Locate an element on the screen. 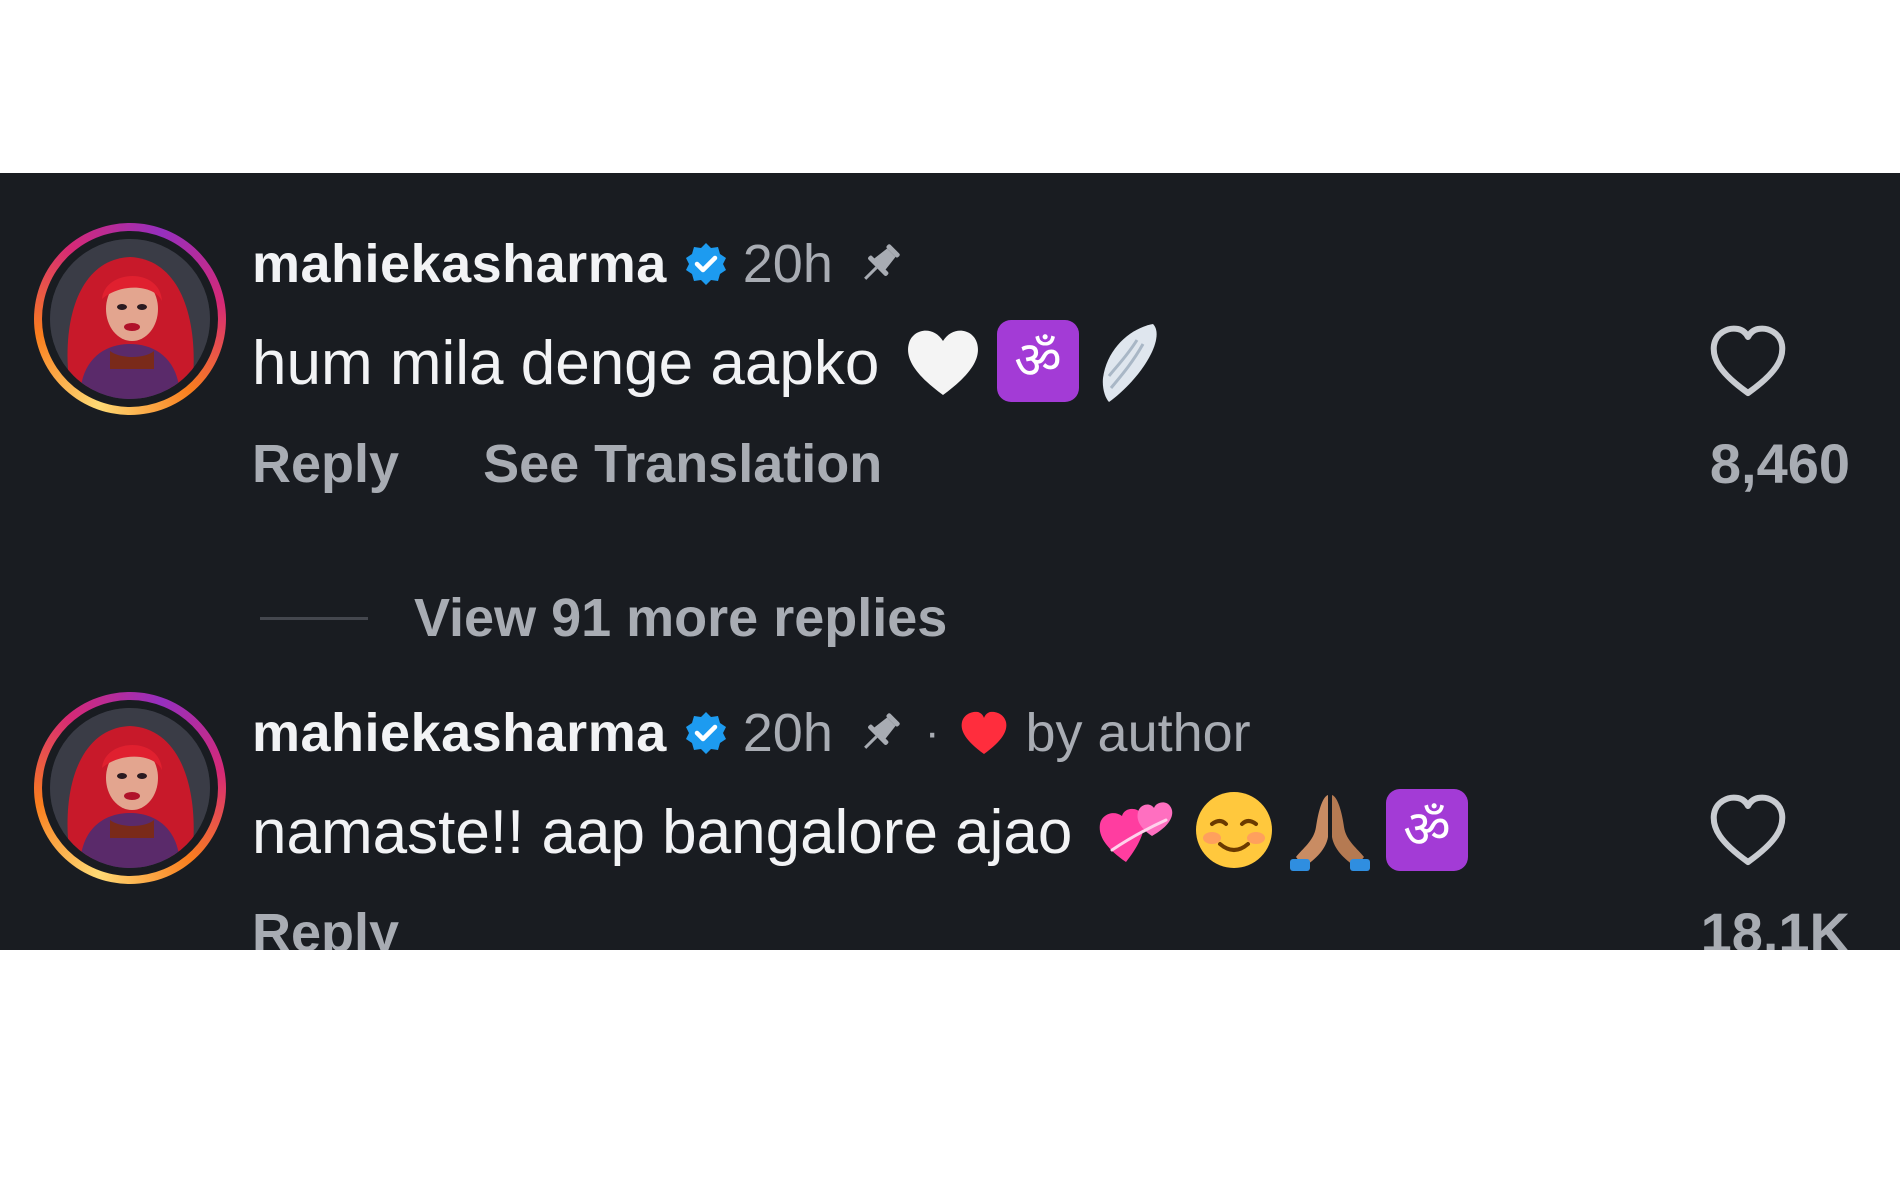  folded-hands-icon is located at coordinates (1330, 832).